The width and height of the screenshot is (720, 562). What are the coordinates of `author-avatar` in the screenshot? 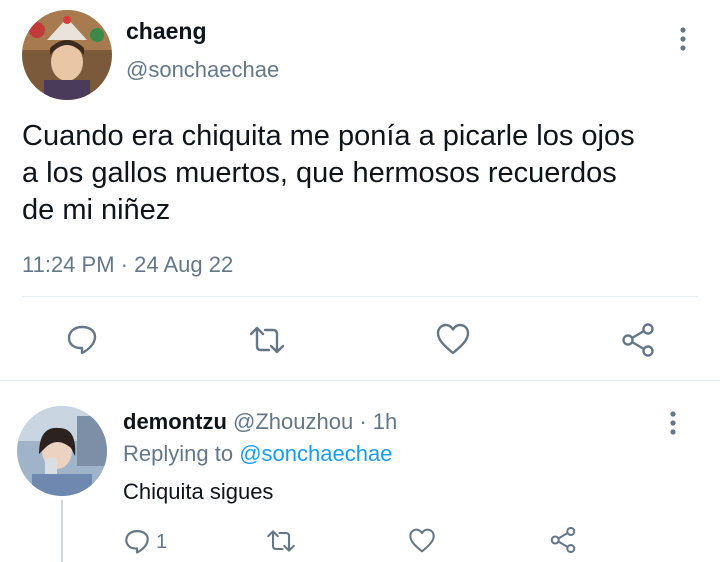 It's located at (67, 55).